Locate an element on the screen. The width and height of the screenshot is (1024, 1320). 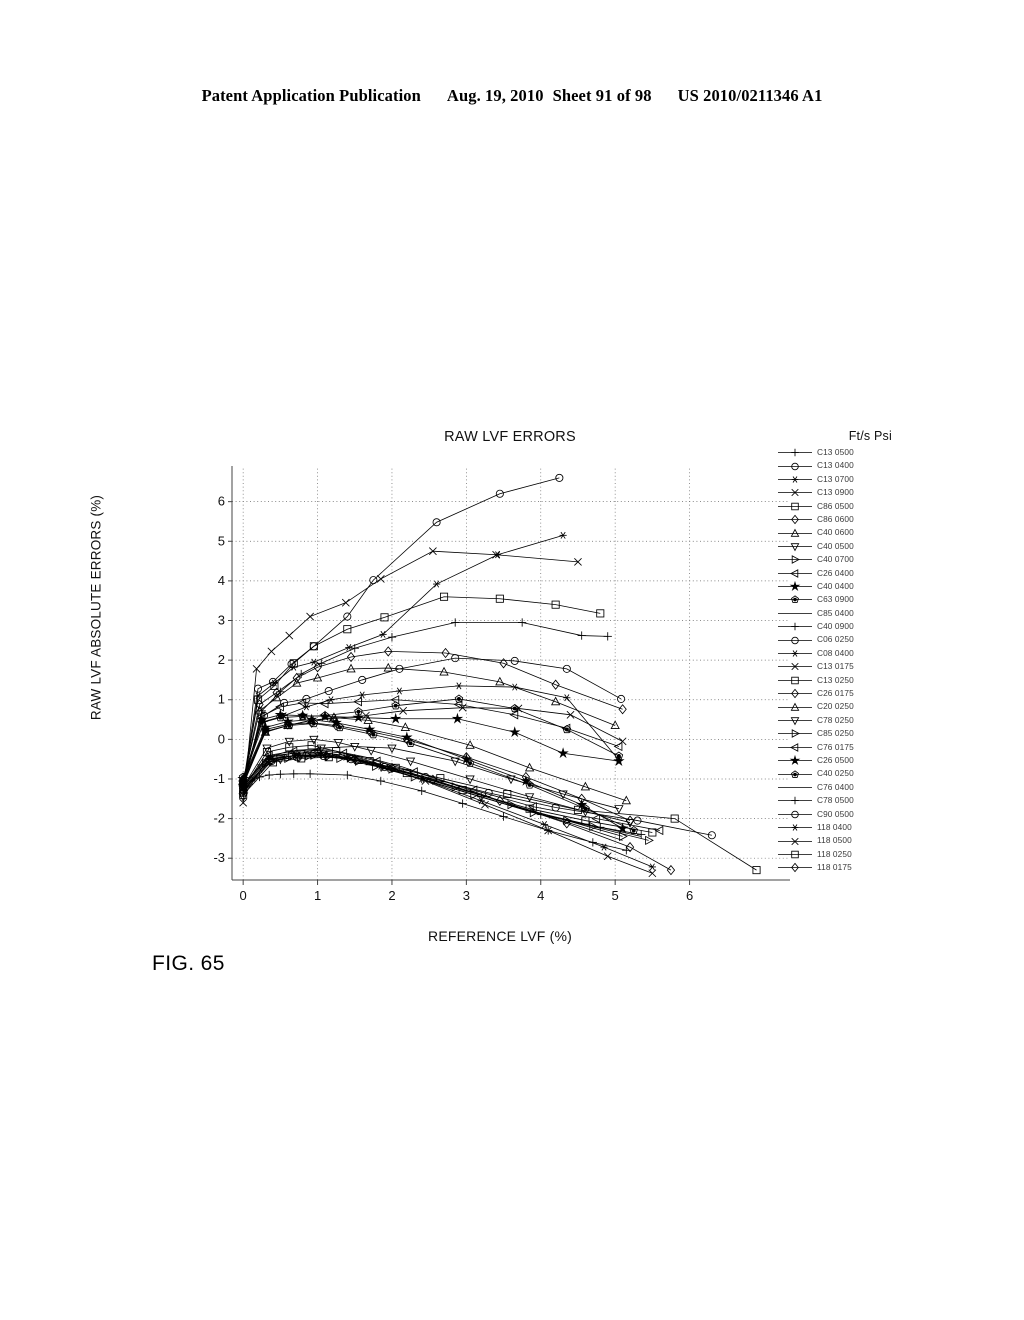
legend-item-label: C13 0700 is located at coordinates (835, 478).